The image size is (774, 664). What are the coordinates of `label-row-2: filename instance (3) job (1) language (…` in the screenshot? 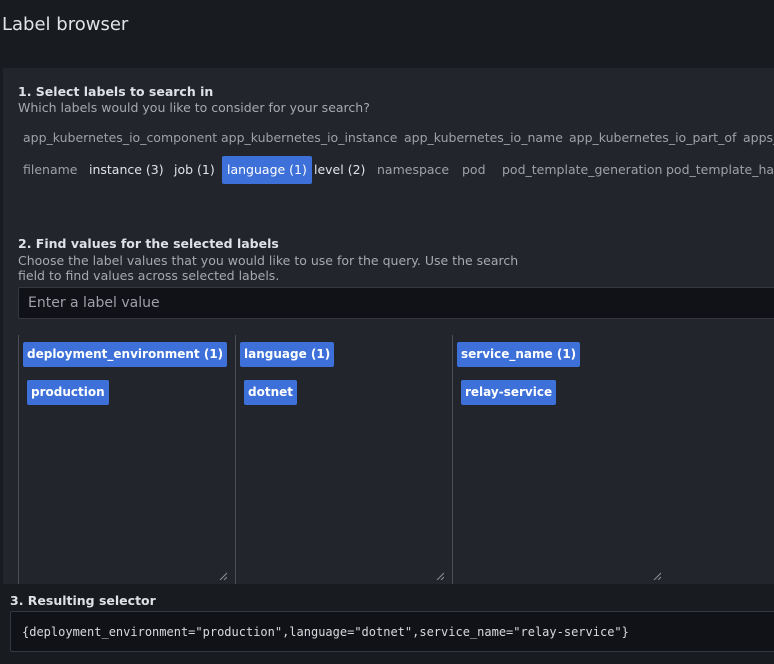 It's located at (396, 170).